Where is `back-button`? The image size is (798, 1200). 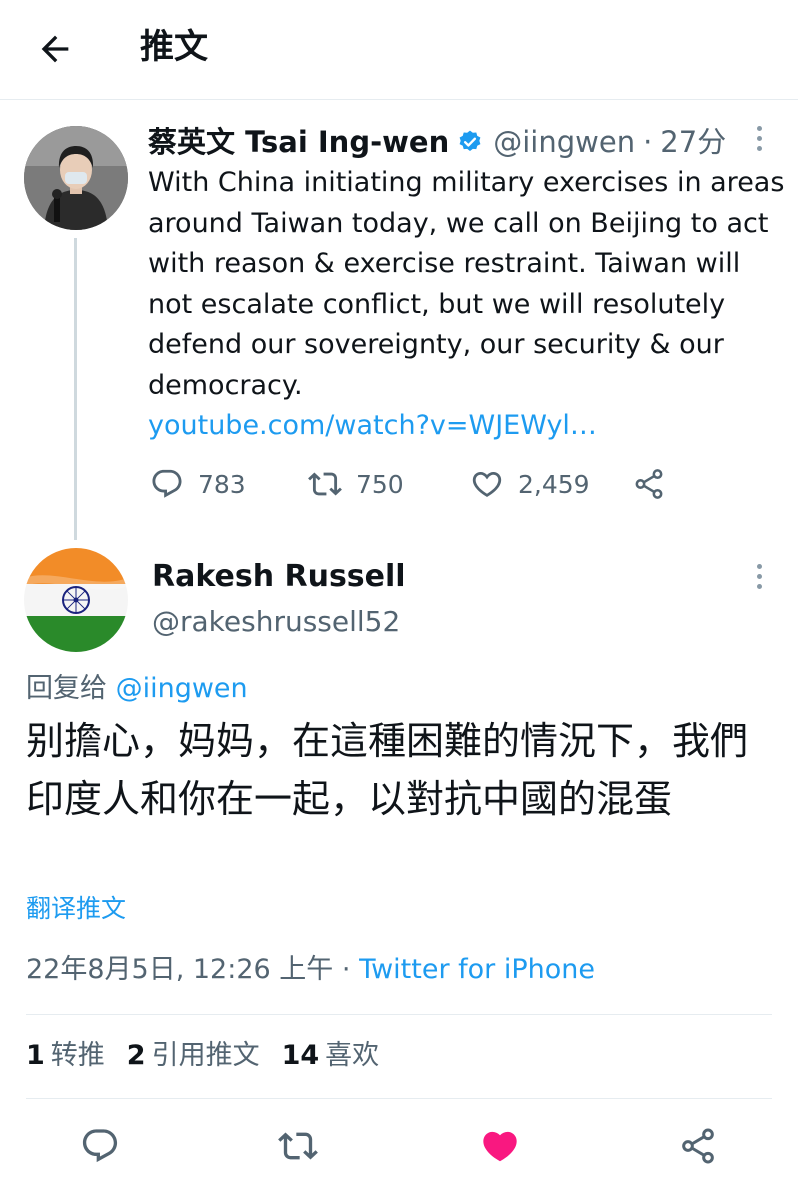
back-button is located at coordinates (55, 49).